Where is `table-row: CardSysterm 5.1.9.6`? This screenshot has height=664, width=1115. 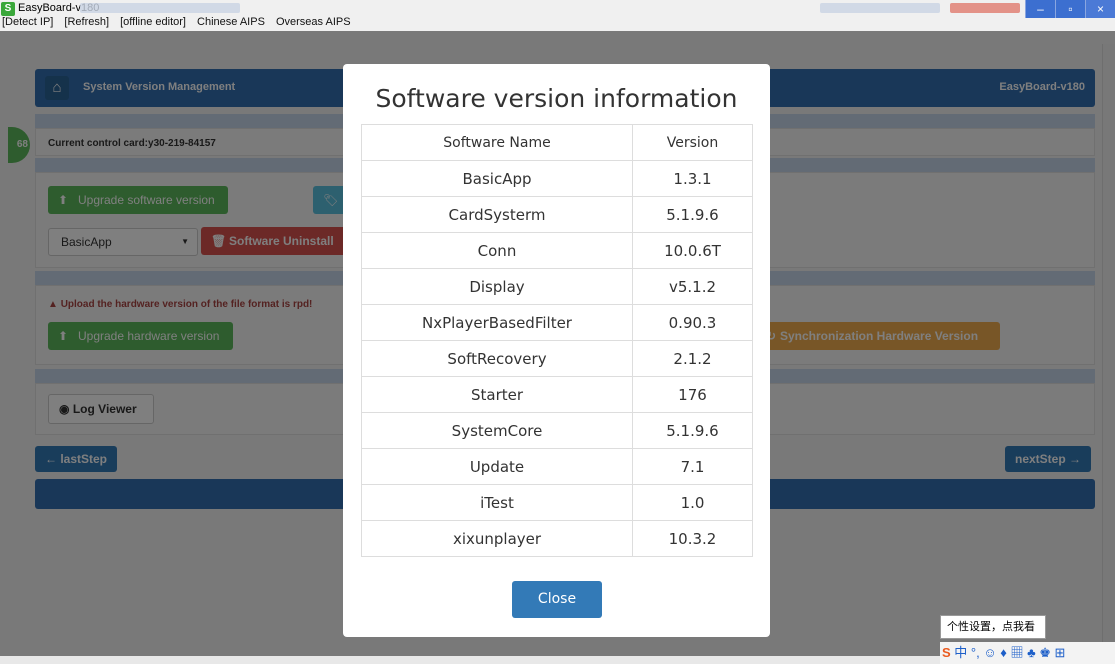 table-row: CardSysterm 5.1.9.6 is located at coordinates (557, 214).